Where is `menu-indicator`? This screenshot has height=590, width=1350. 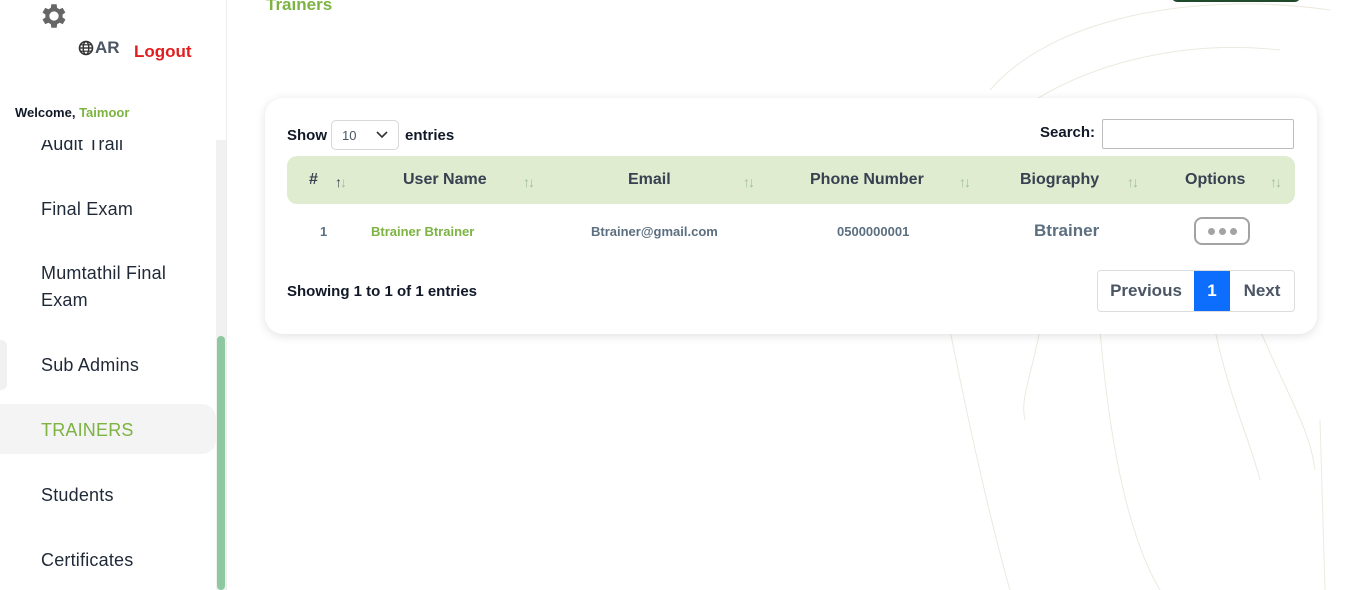 menu-indicator is located at coordinates (3, 365).